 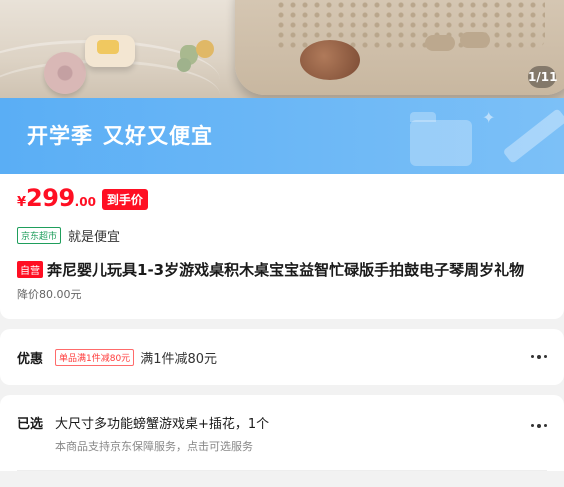 What do you see at coordinates (65, 73) in the screenshot?
I see `flower-toy-image` at bounding box center [65, 73].